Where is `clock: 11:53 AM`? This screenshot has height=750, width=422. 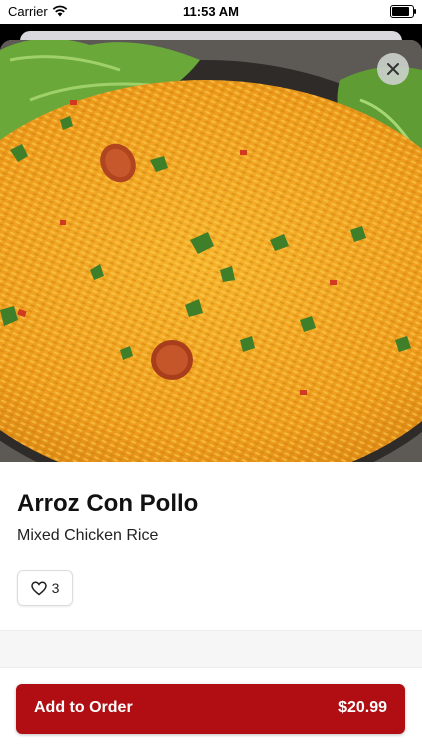
clock: 11:53 AM is located at coordinates (211, 11).